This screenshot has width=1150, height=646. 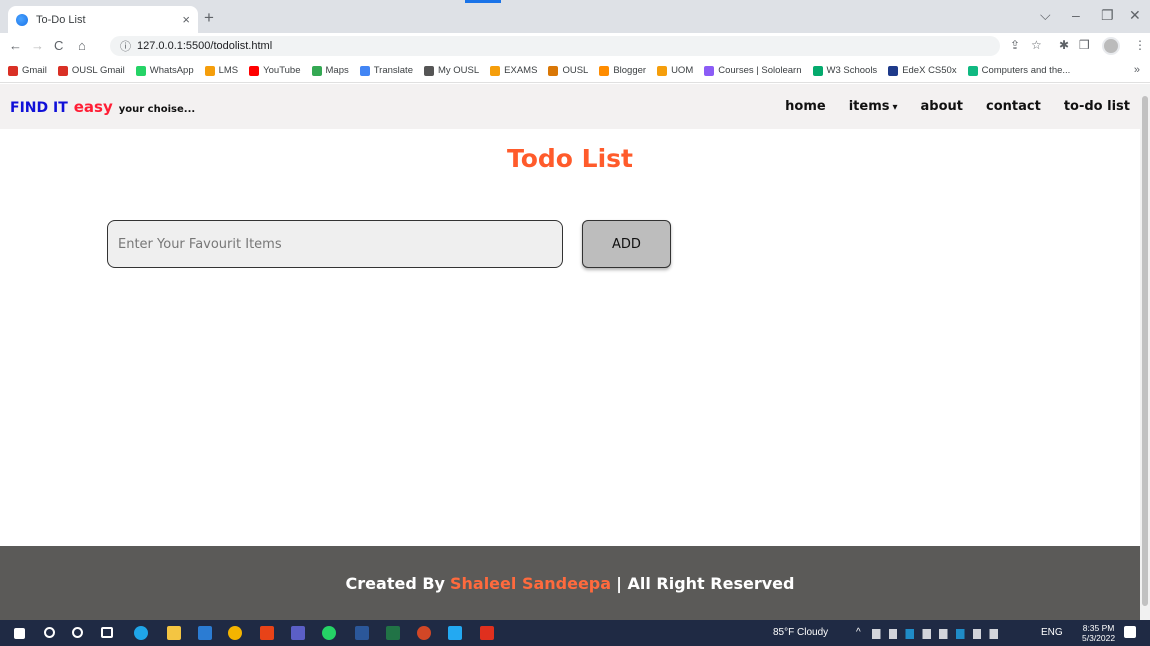 I want to click on page-scrollbar, so click(x=1145, y=352).